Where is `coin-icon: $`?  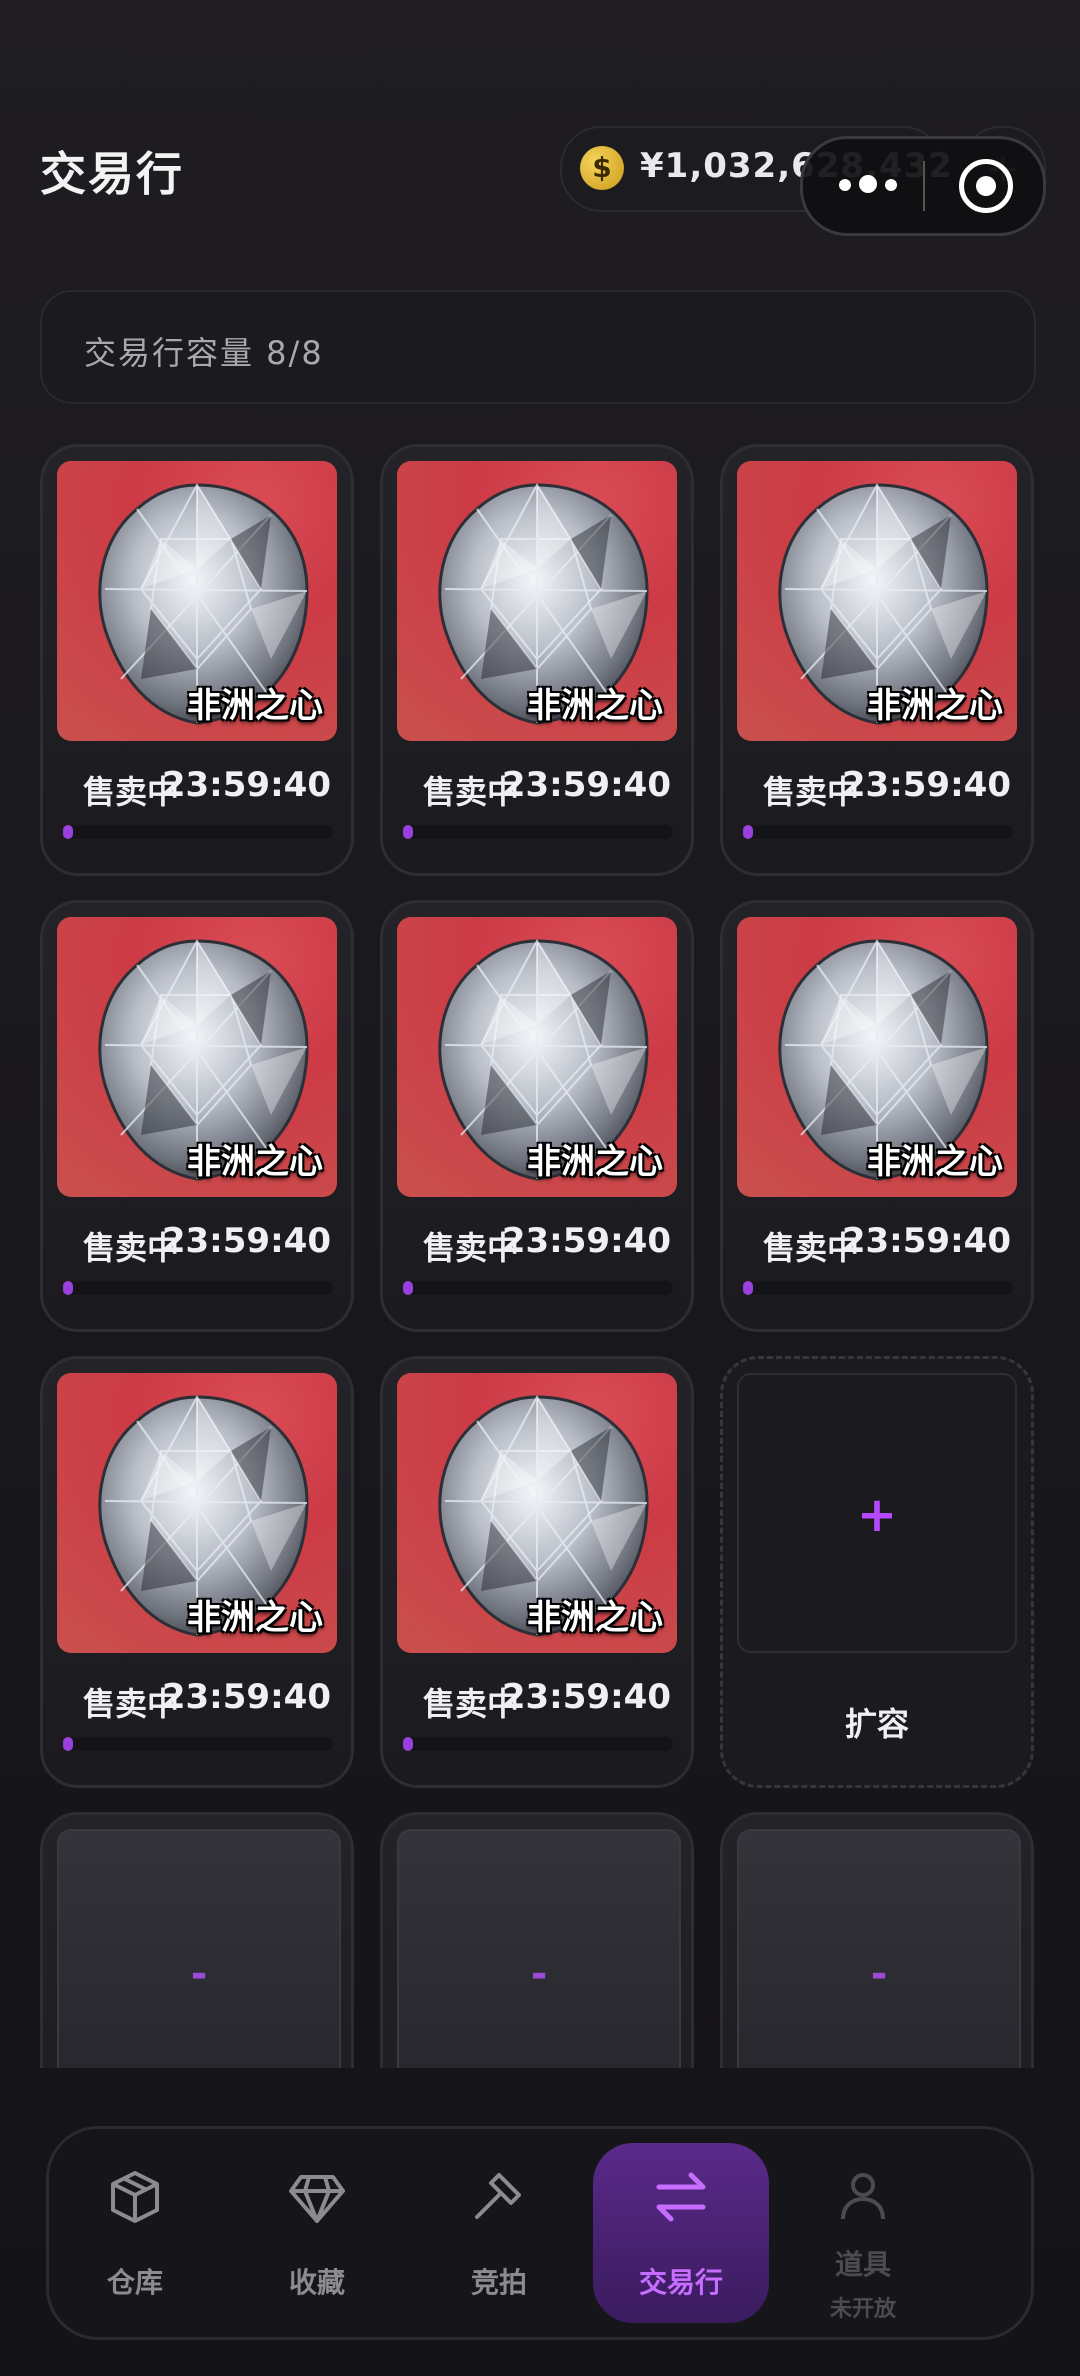
coin-icon: $ is located at coordinates (602, 168).